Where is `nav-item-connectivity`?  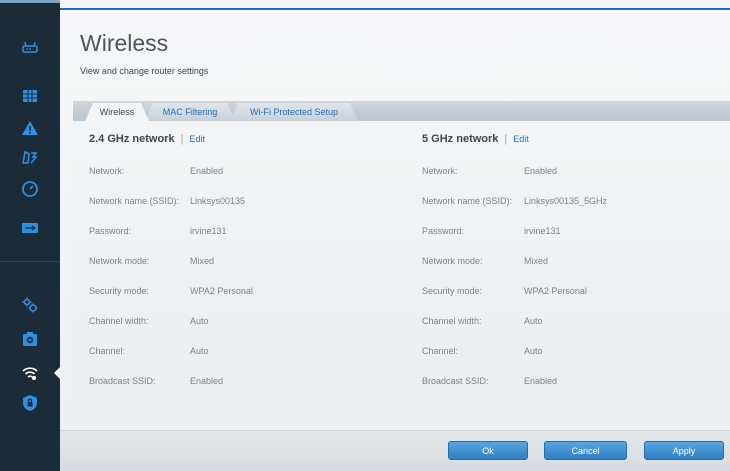
nav-item-connectivity is located at coordinates (30, 305).